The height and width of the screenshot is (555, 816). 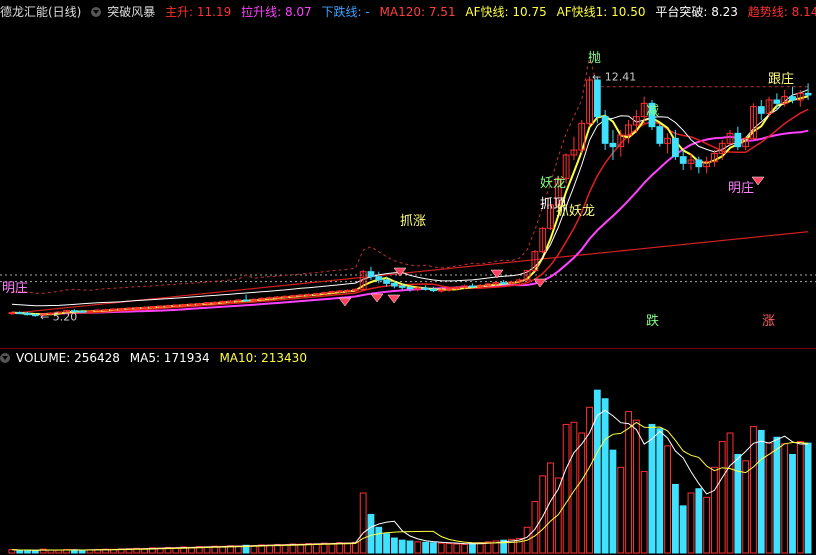 What do you see at coordinates (131, 12) in the screenshot?
I see `indicator-name: 突破风暴` at bounding box center [131, 12].